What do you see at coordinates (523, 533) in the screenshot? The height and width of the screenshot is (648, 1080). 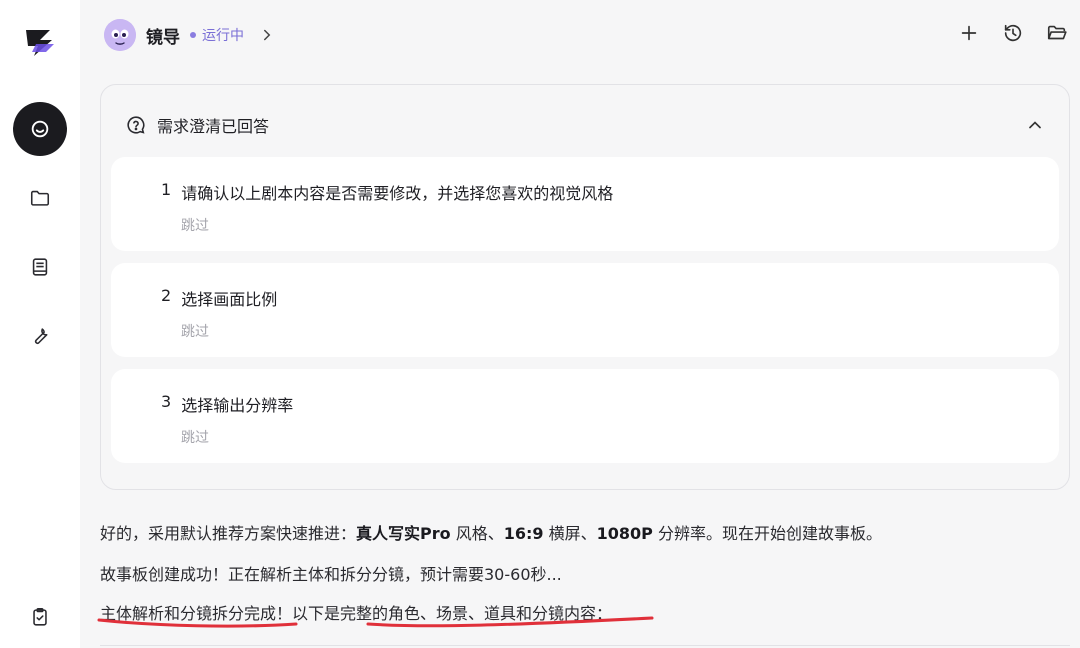 I see `msg-bold-ratio: 16:9` at bounding box center [523, 533].